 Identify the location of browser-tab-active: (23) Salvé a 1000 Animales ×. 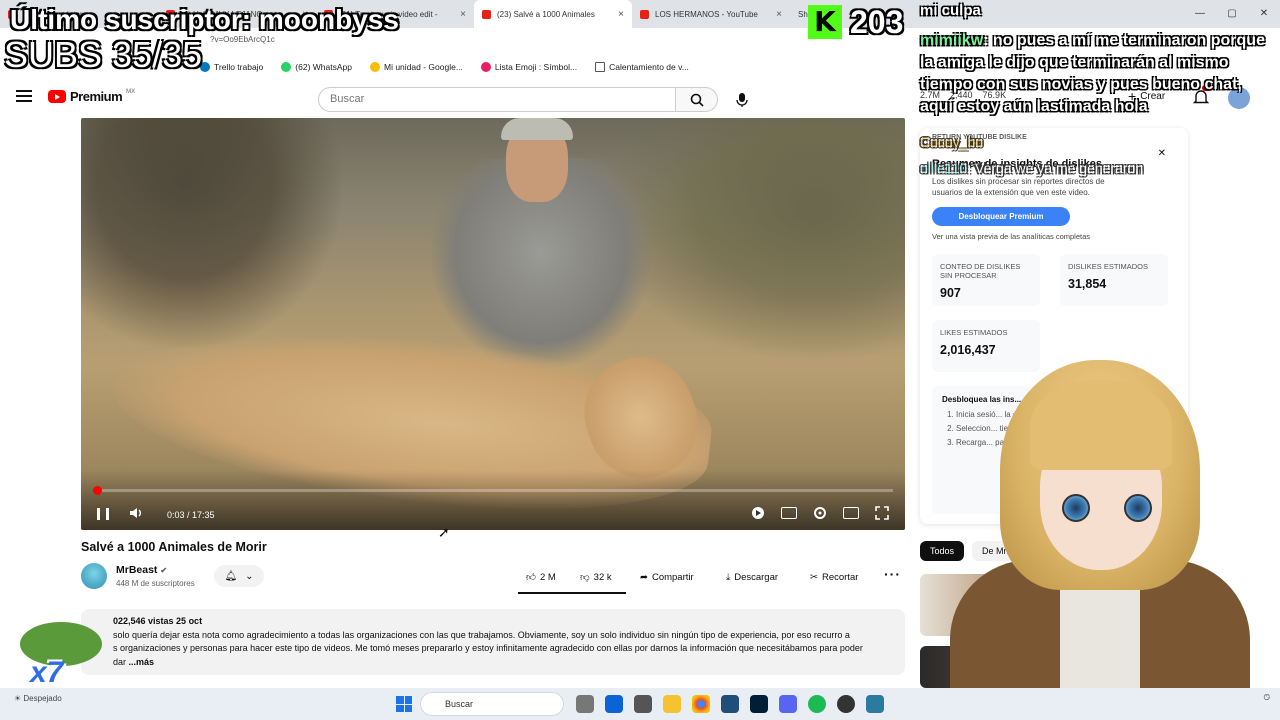
(553, 14).